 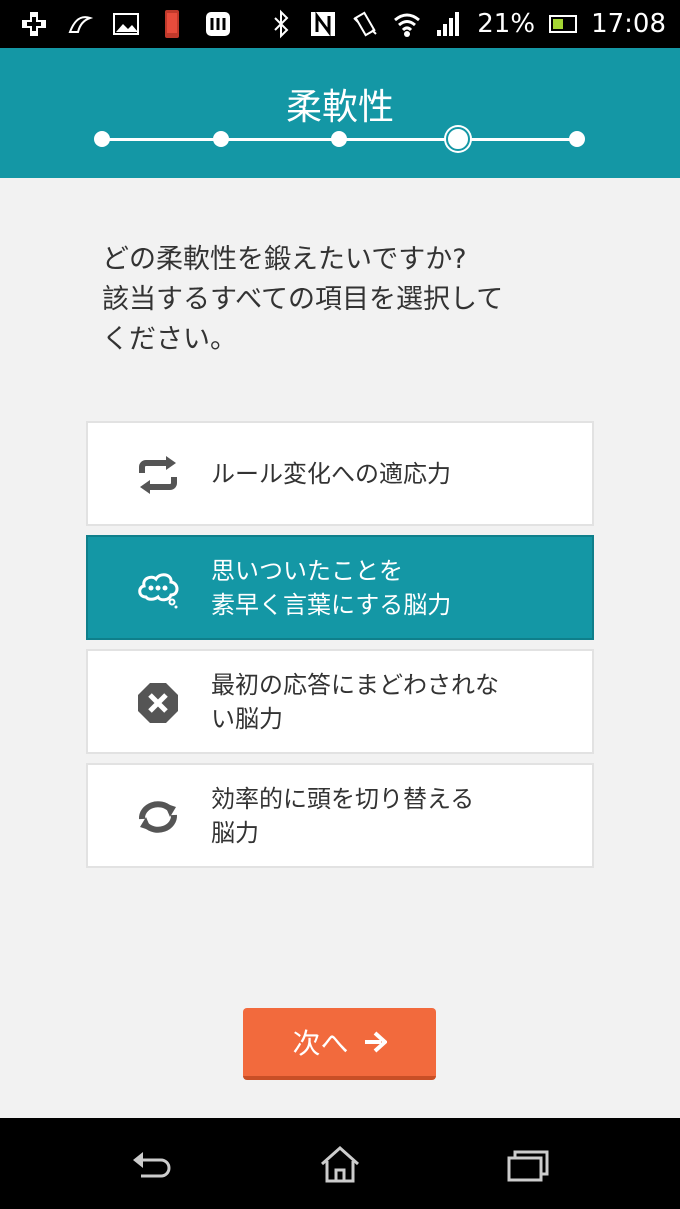 What do you see at coordinates (355, 684) in the screenshot?
I see `option-label-line: 最初の応答にまどわされな` at bounding box center [355, 684].